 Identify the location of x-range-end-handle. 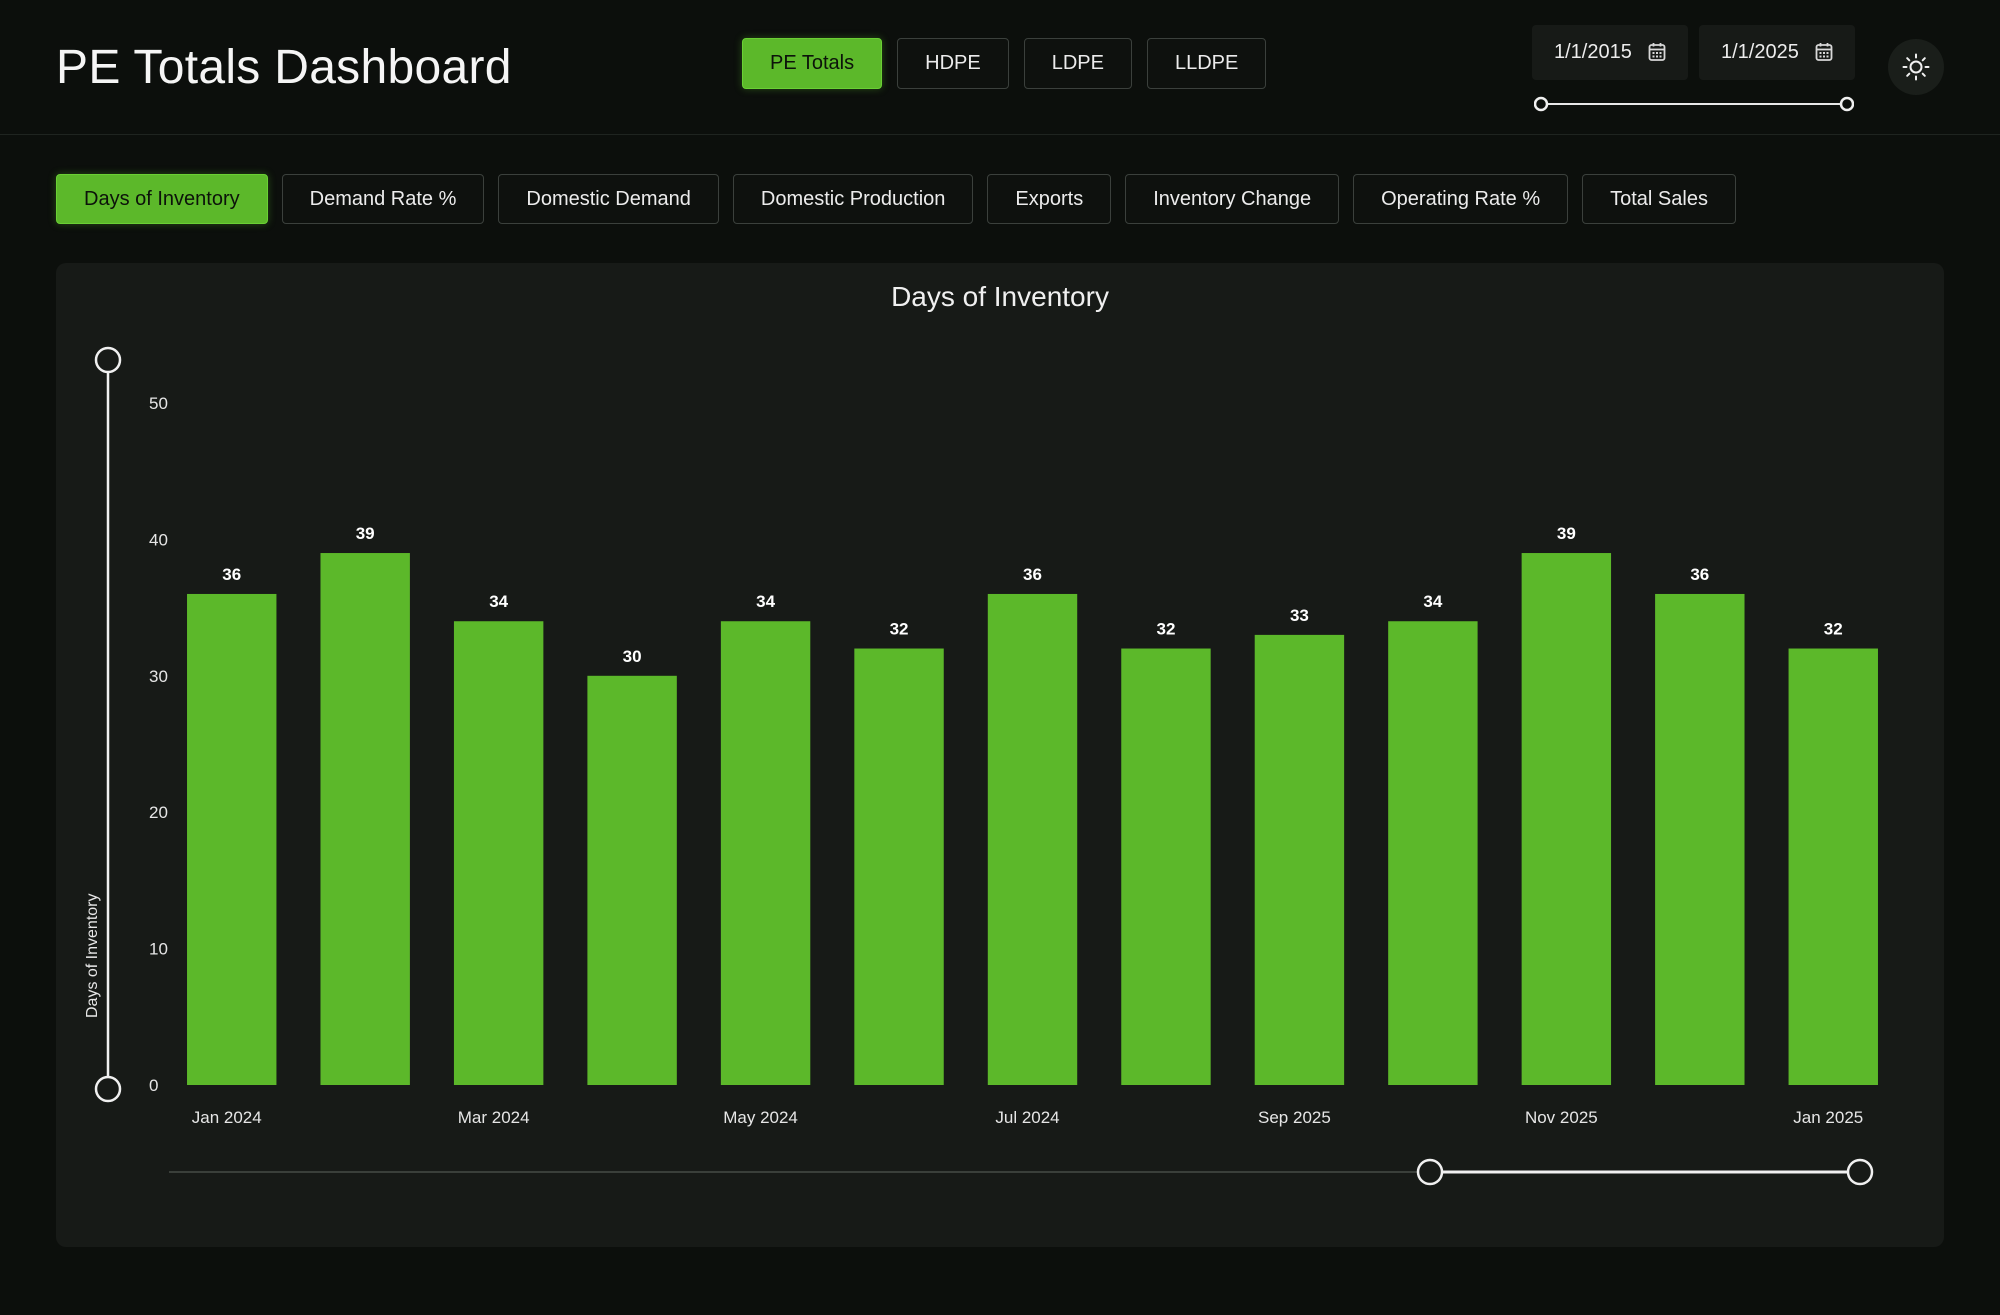
(1860, 1172).